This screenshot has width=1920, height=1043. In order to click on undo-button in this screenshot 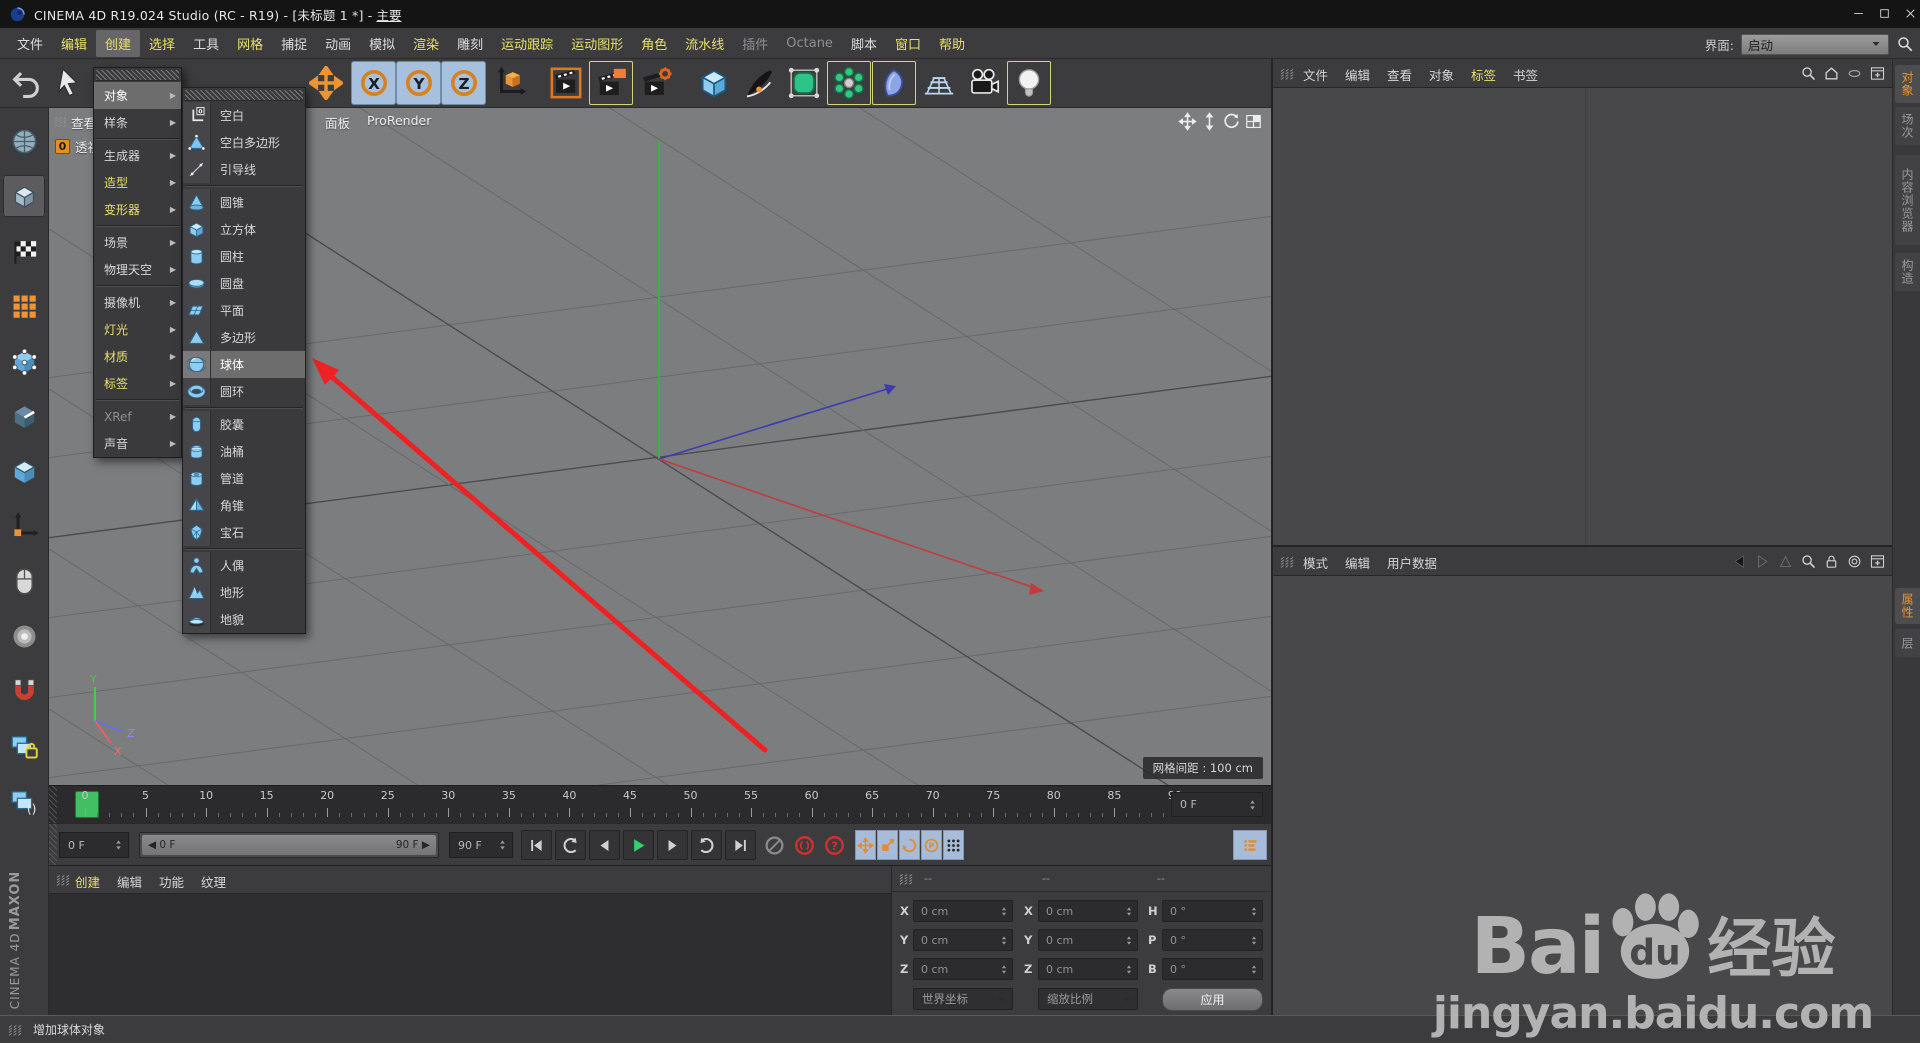, I will do `click(26, 83)`.